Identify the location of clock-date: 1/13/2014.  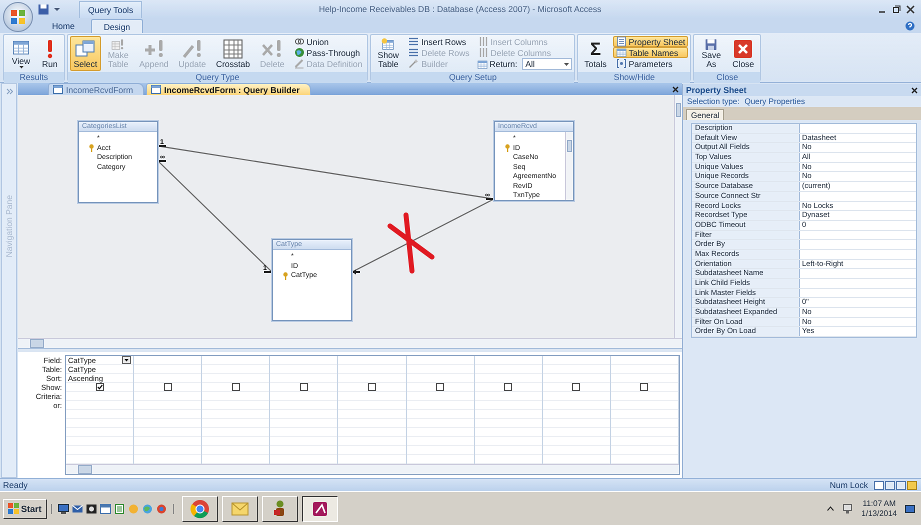
(879, 513).